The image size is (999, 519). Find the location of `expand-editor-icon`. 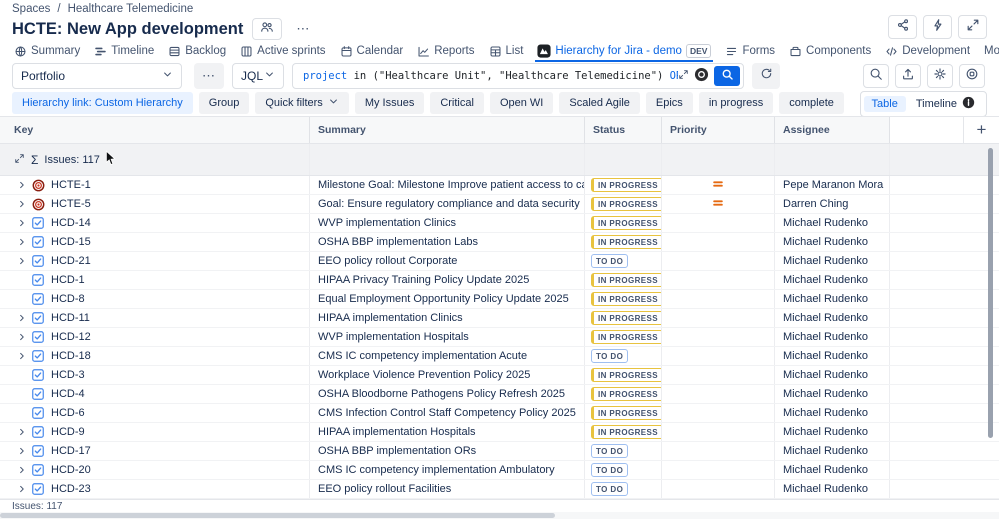

expand-editor-icon is located at coordinates (683, 76).